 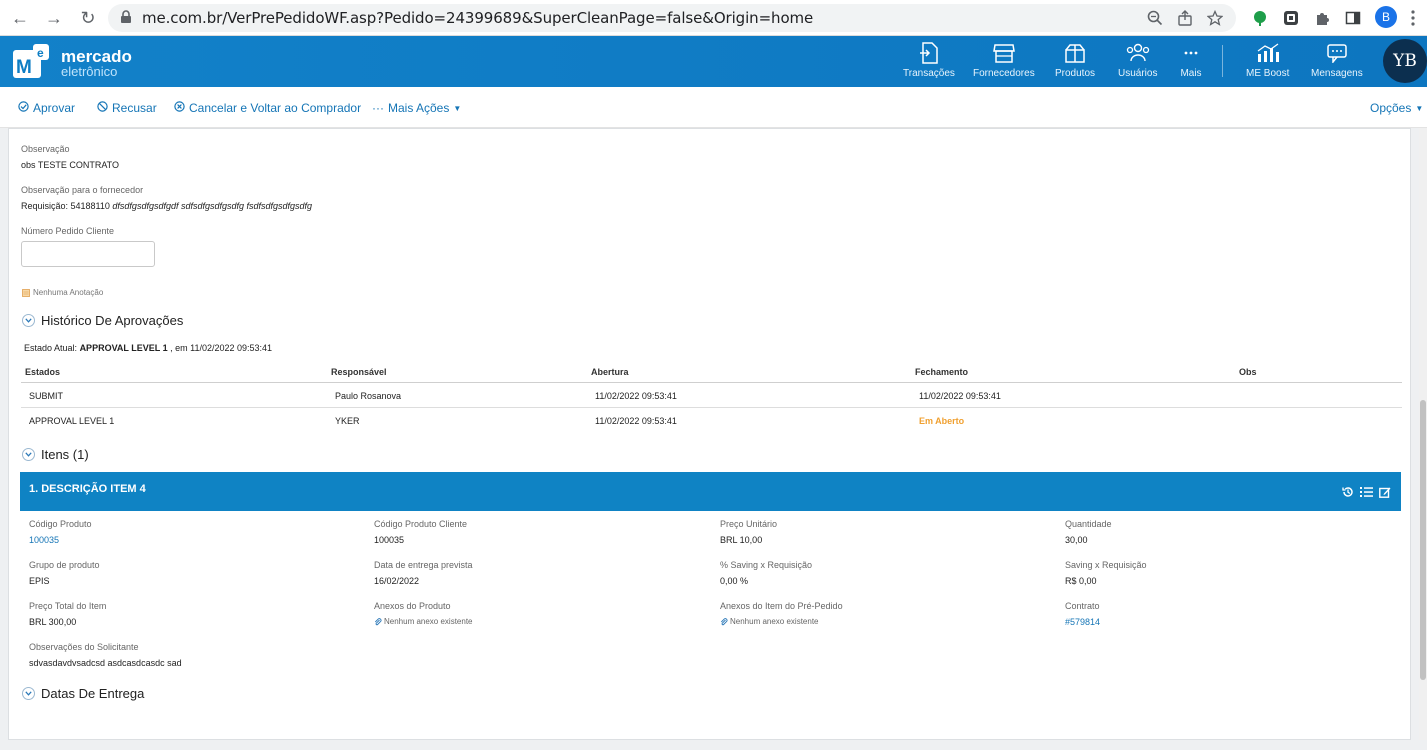 I want to click on reload-icon: ↻, so click(x=88, y=18).